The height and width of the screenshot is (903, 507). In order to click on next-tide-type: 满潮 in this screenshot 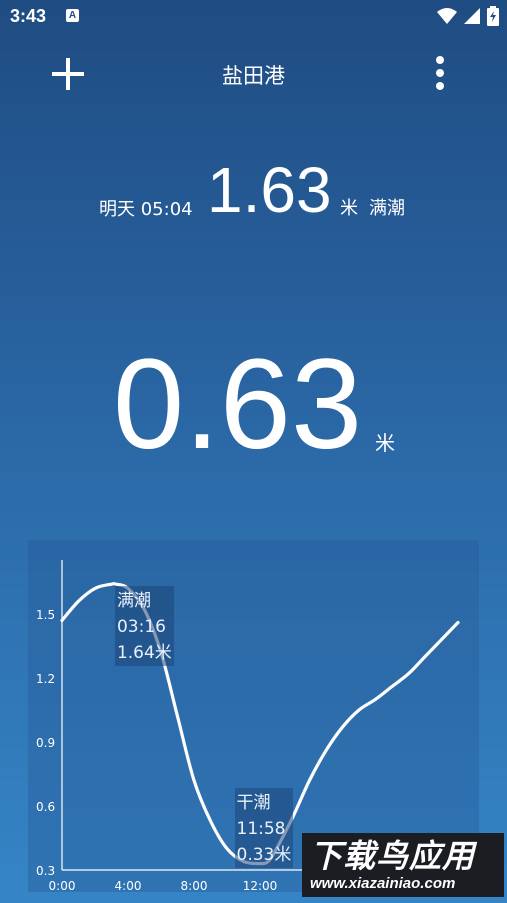, I will do `click(387, 208)`.